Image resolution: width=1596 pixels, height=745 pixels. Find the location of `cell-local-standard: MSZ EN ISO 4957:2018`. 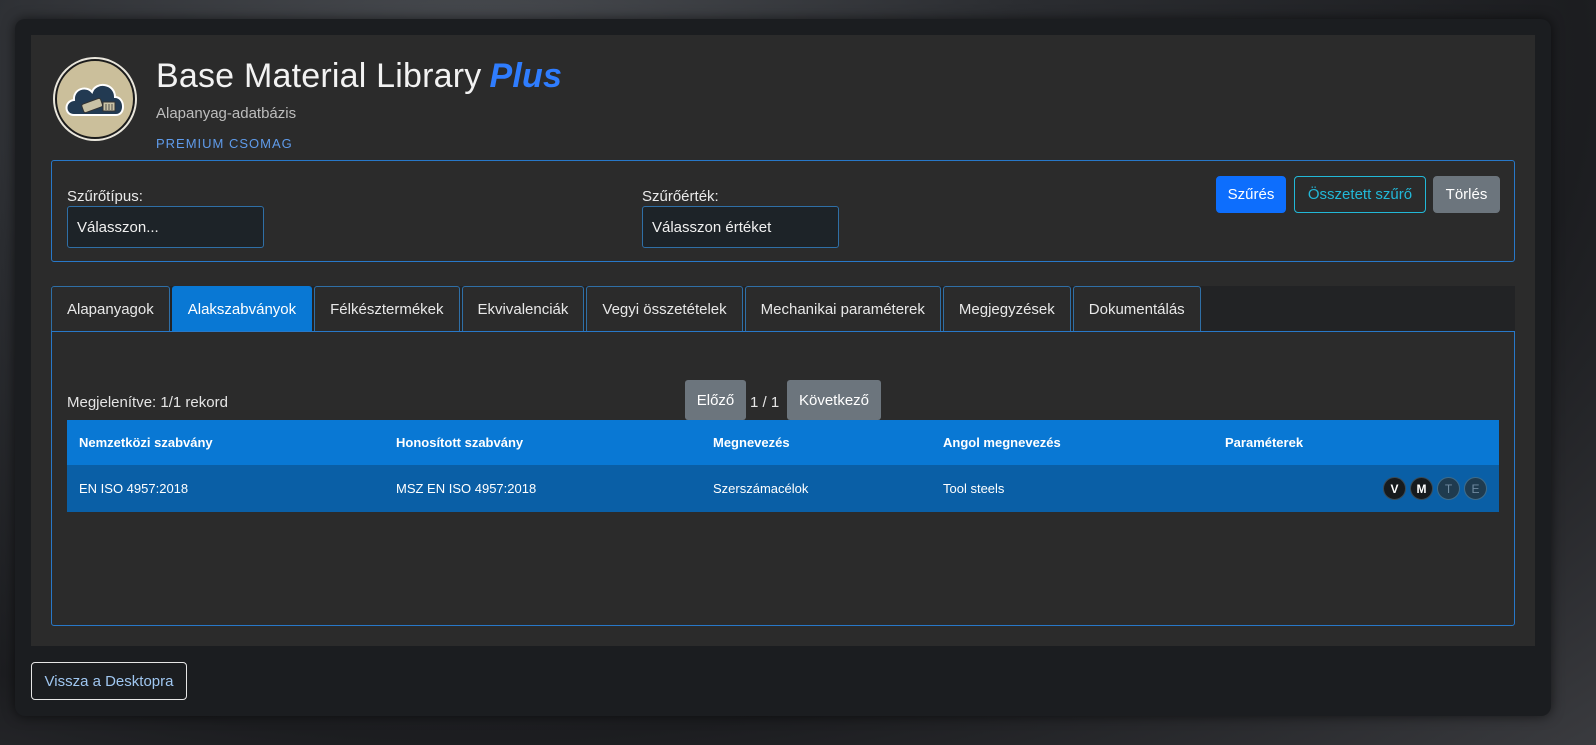

cell-local-standard: MSZ EN ISO 4957:2018 is located at coordinates (466, 488).